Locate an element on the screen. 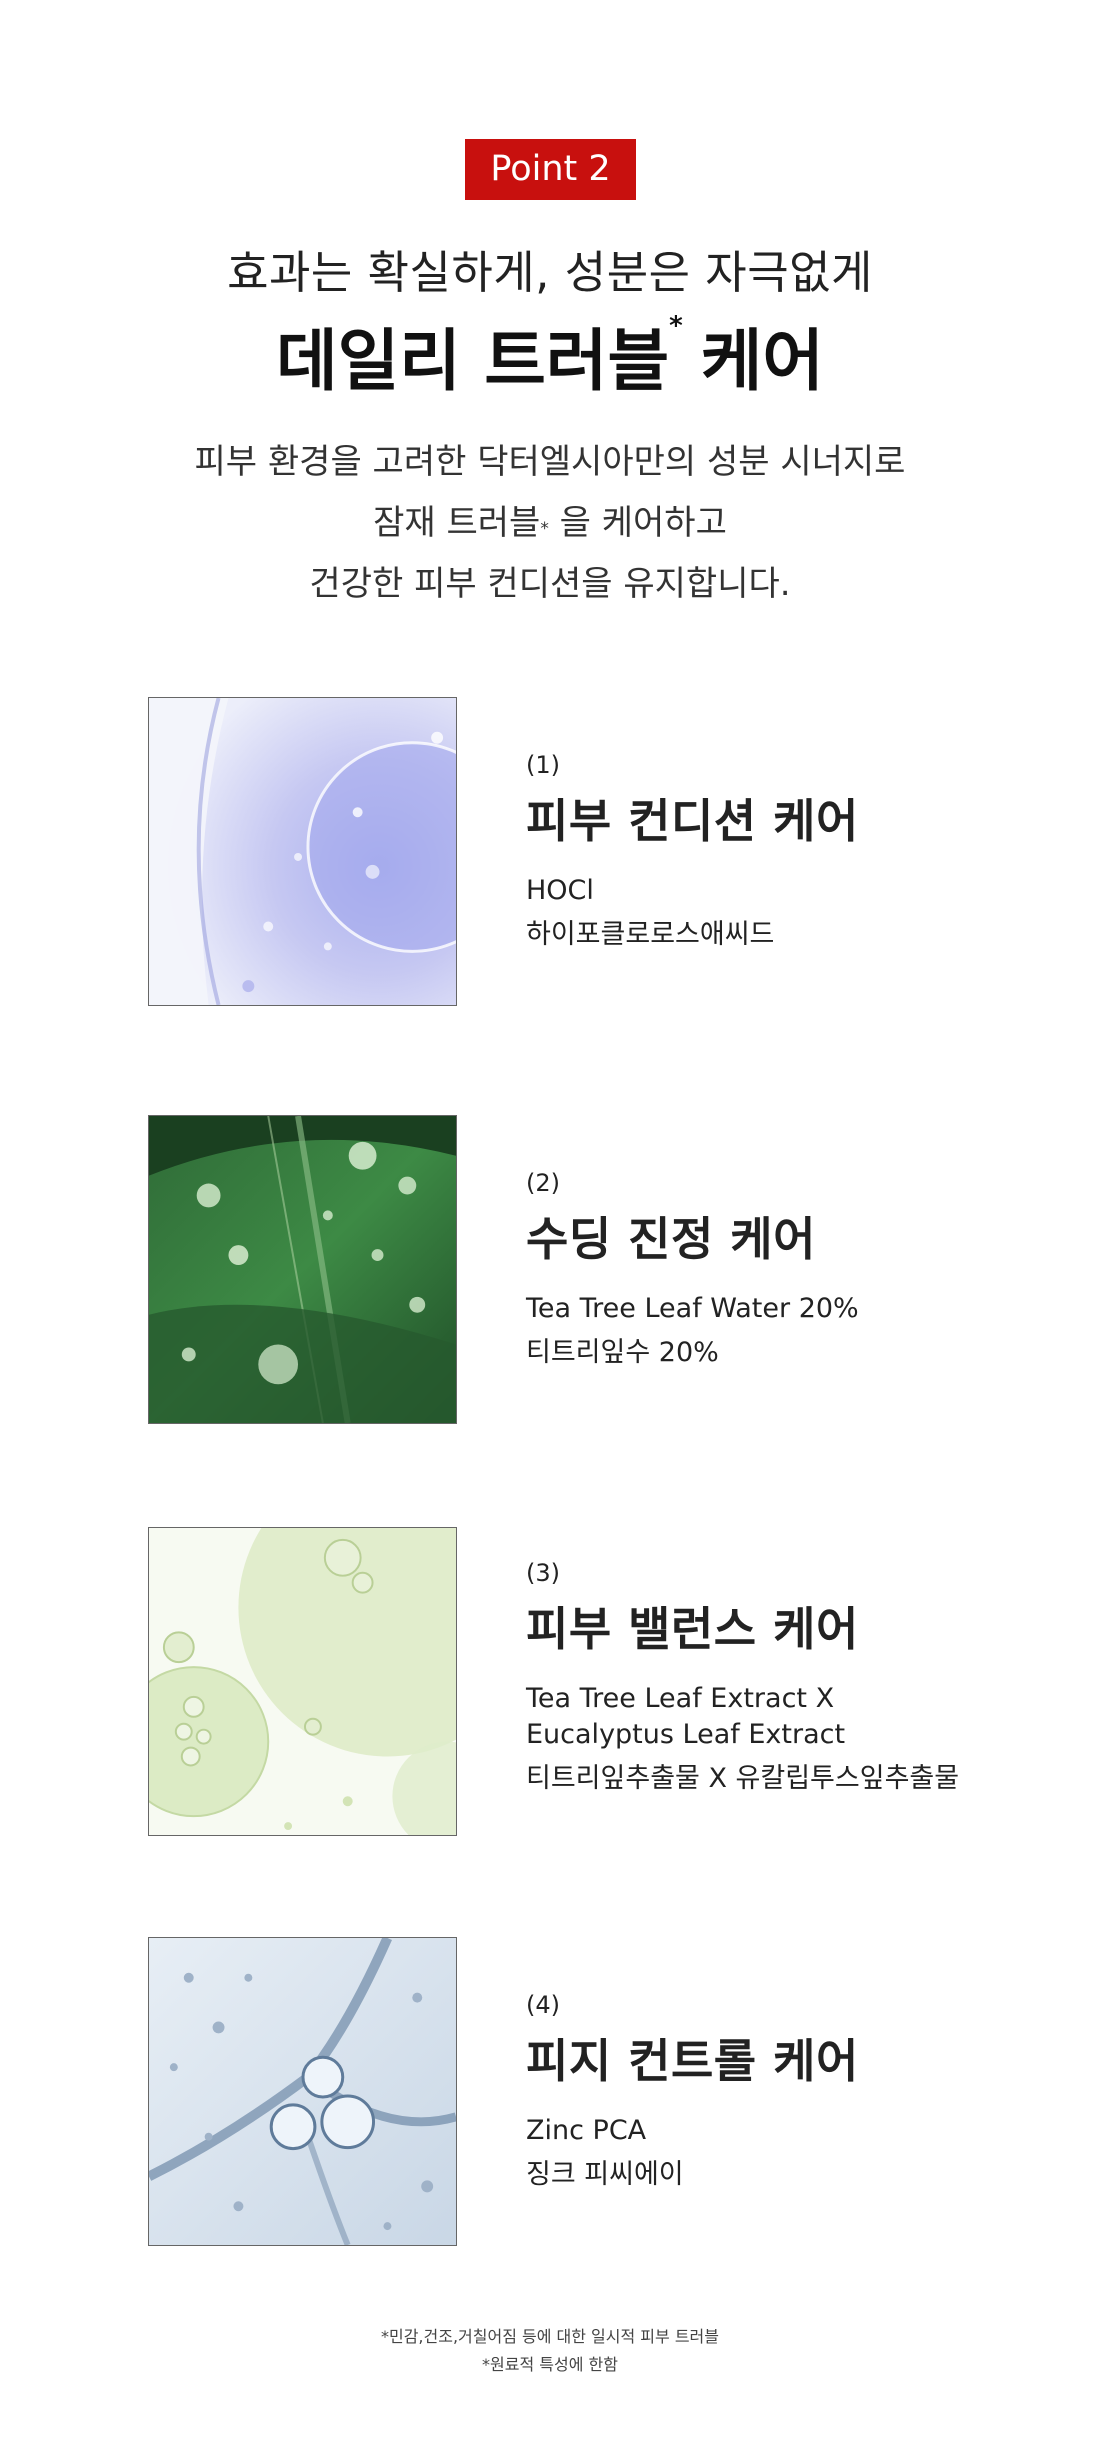 The width and height of the screenshot is (1100, 2449). item-name: 피부 컨디션 케어 is located at coordinates (692, 821).